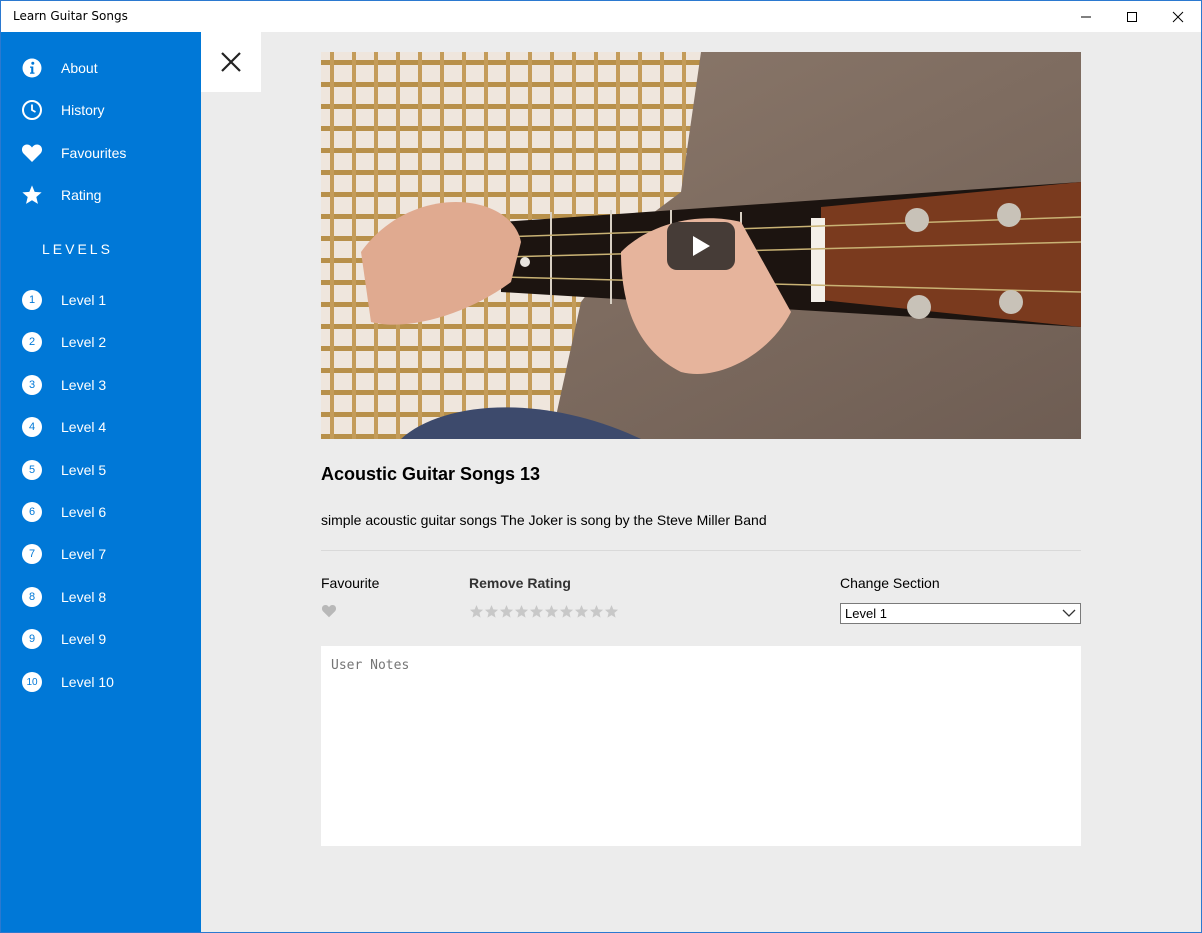 This screenshot has height=933, width=1202. Describe the element at coordinates (32, 427) in the screenshot. I see `number-4-icon: 4` at that location.